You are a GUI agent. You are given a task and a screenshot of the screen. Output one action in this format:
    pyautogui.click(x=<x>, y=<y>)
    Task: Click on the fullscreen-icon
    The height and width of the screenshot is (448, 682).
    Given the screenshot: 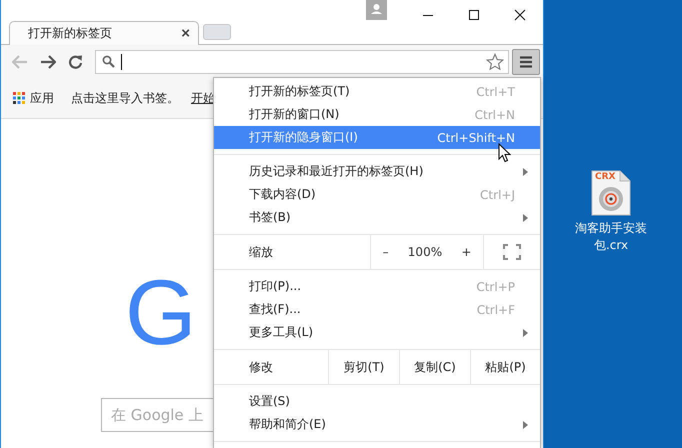 What is the action you would take?
    pyautogui.click(x=512, y=252)
    